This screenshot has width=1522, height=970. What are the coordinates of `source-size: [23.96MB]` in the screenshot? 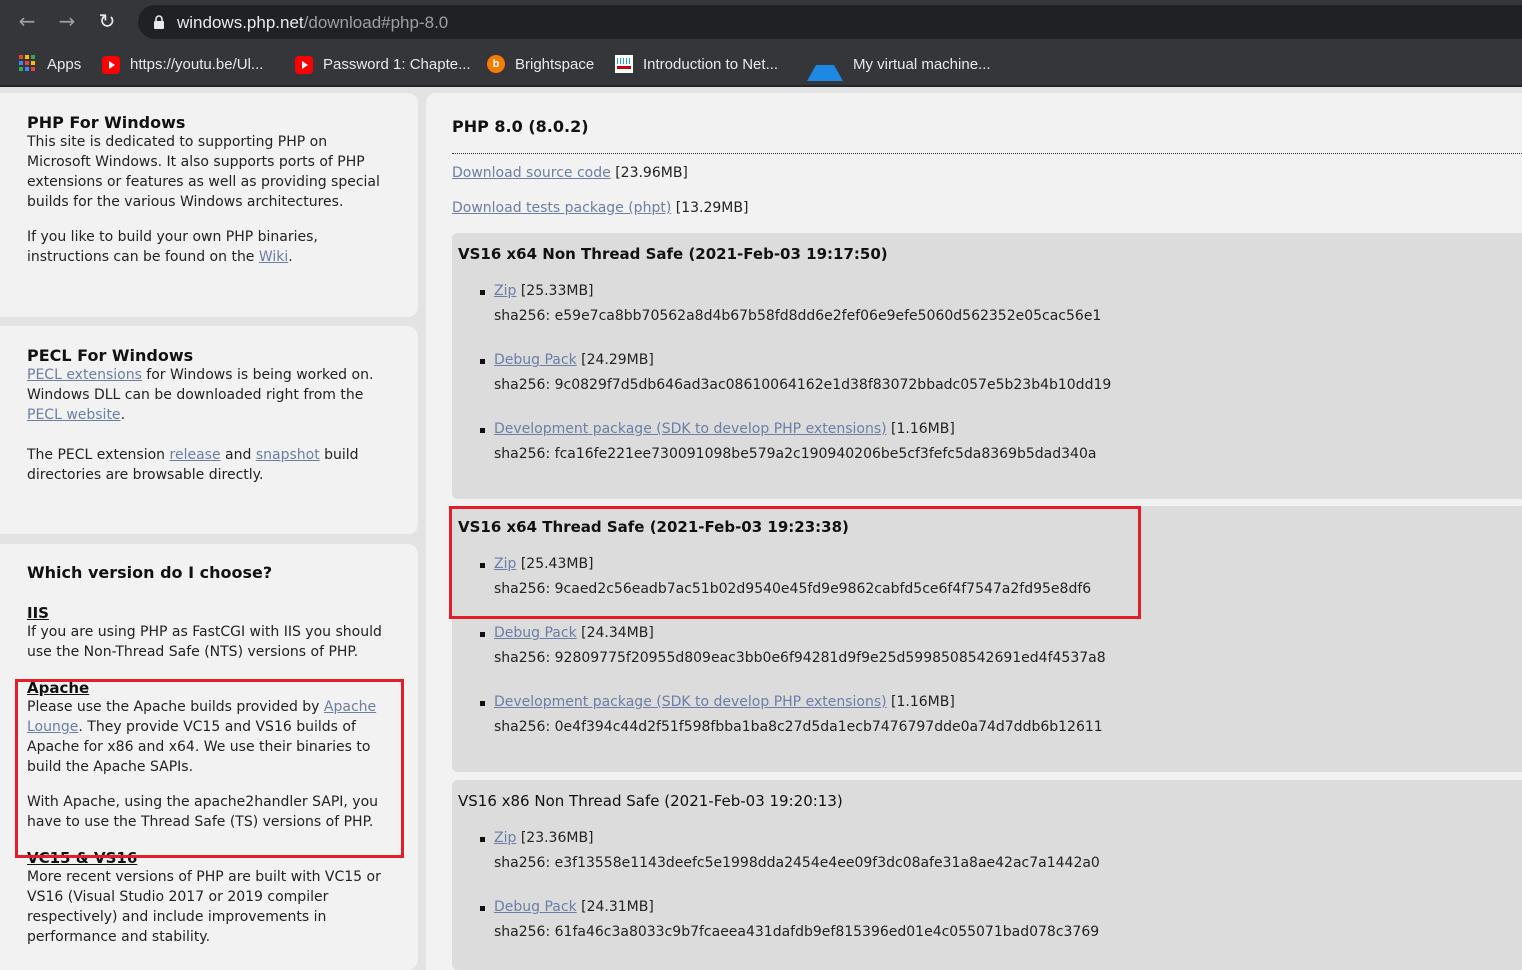 It's located at (649, 173).